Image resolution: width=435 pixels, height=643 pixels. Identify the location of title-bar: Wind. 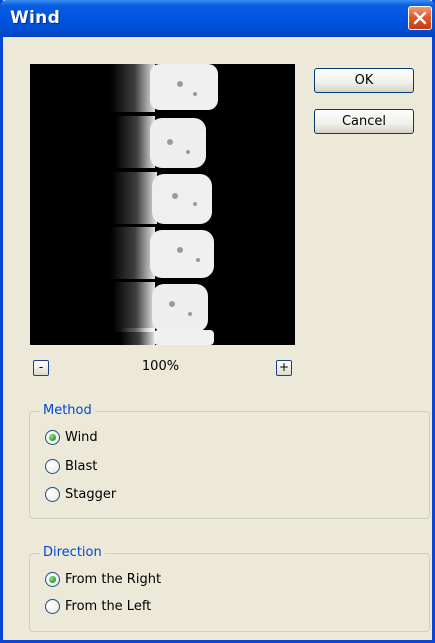
(217, 18).